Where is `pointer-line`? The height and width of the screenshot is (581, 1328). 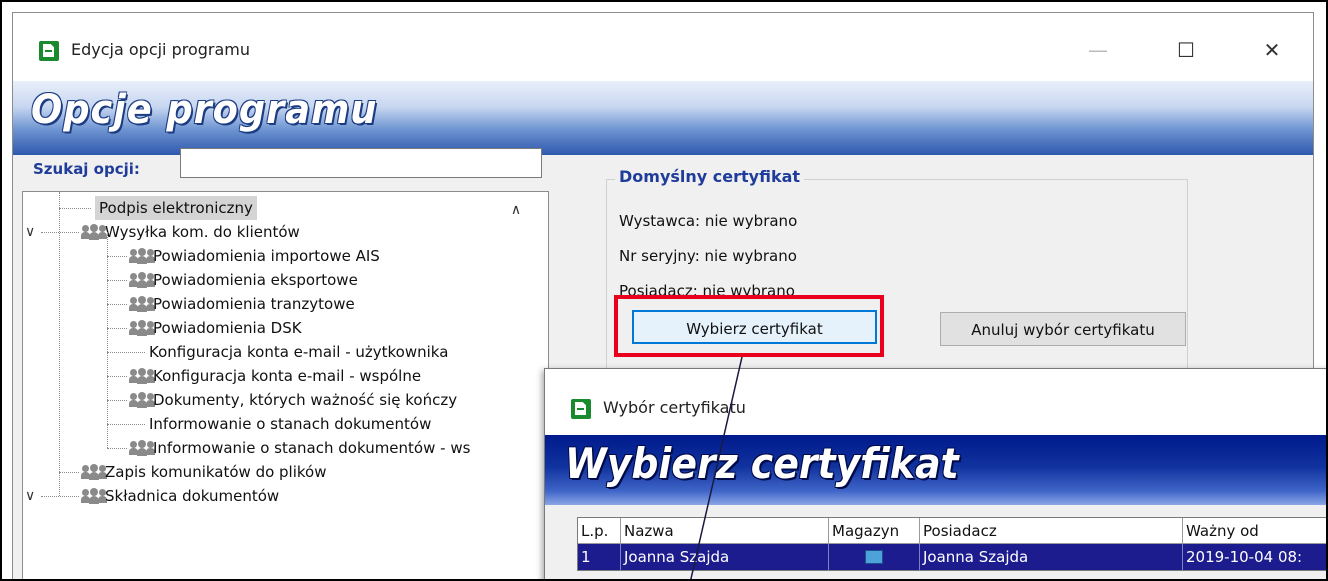 pointer-line is located at coordinates (716, 467).